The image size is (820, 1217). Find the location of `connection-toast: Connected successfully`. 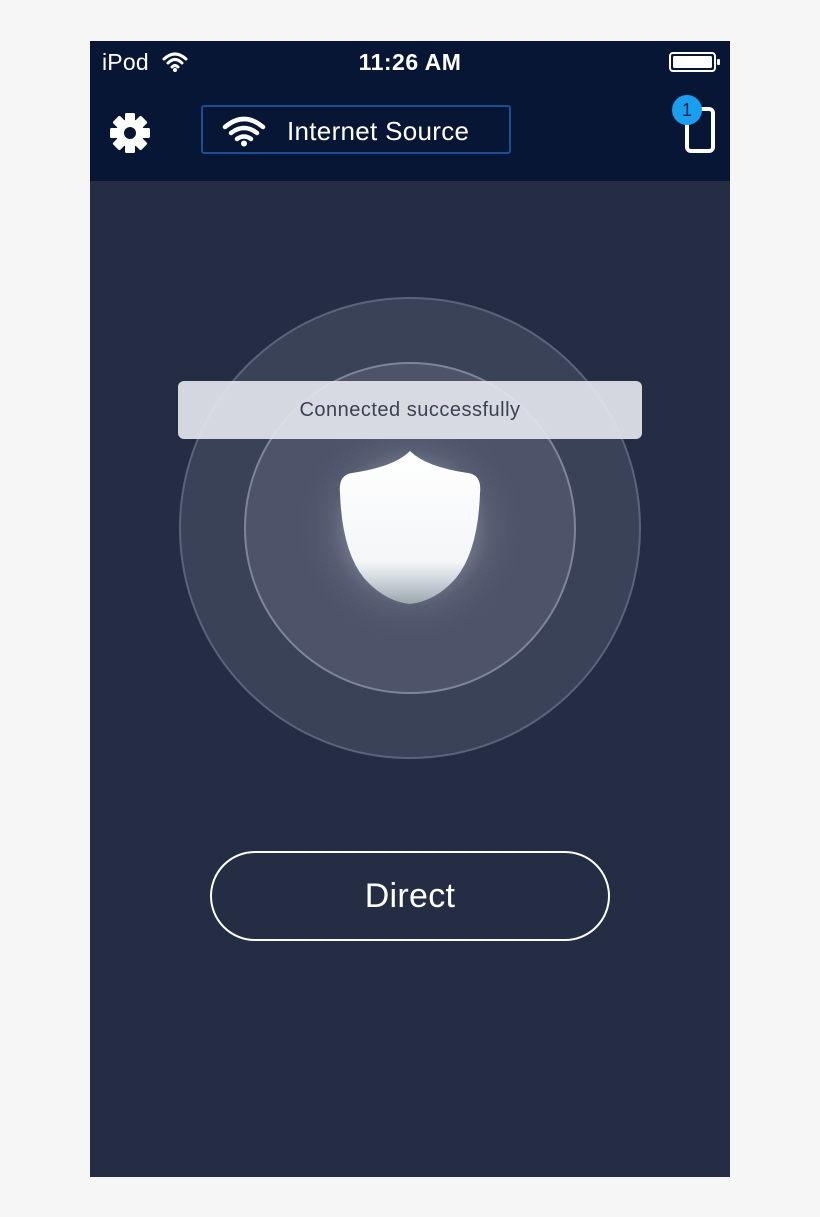

connection-toast: Connected successfully is located at coordinates (410, 410).